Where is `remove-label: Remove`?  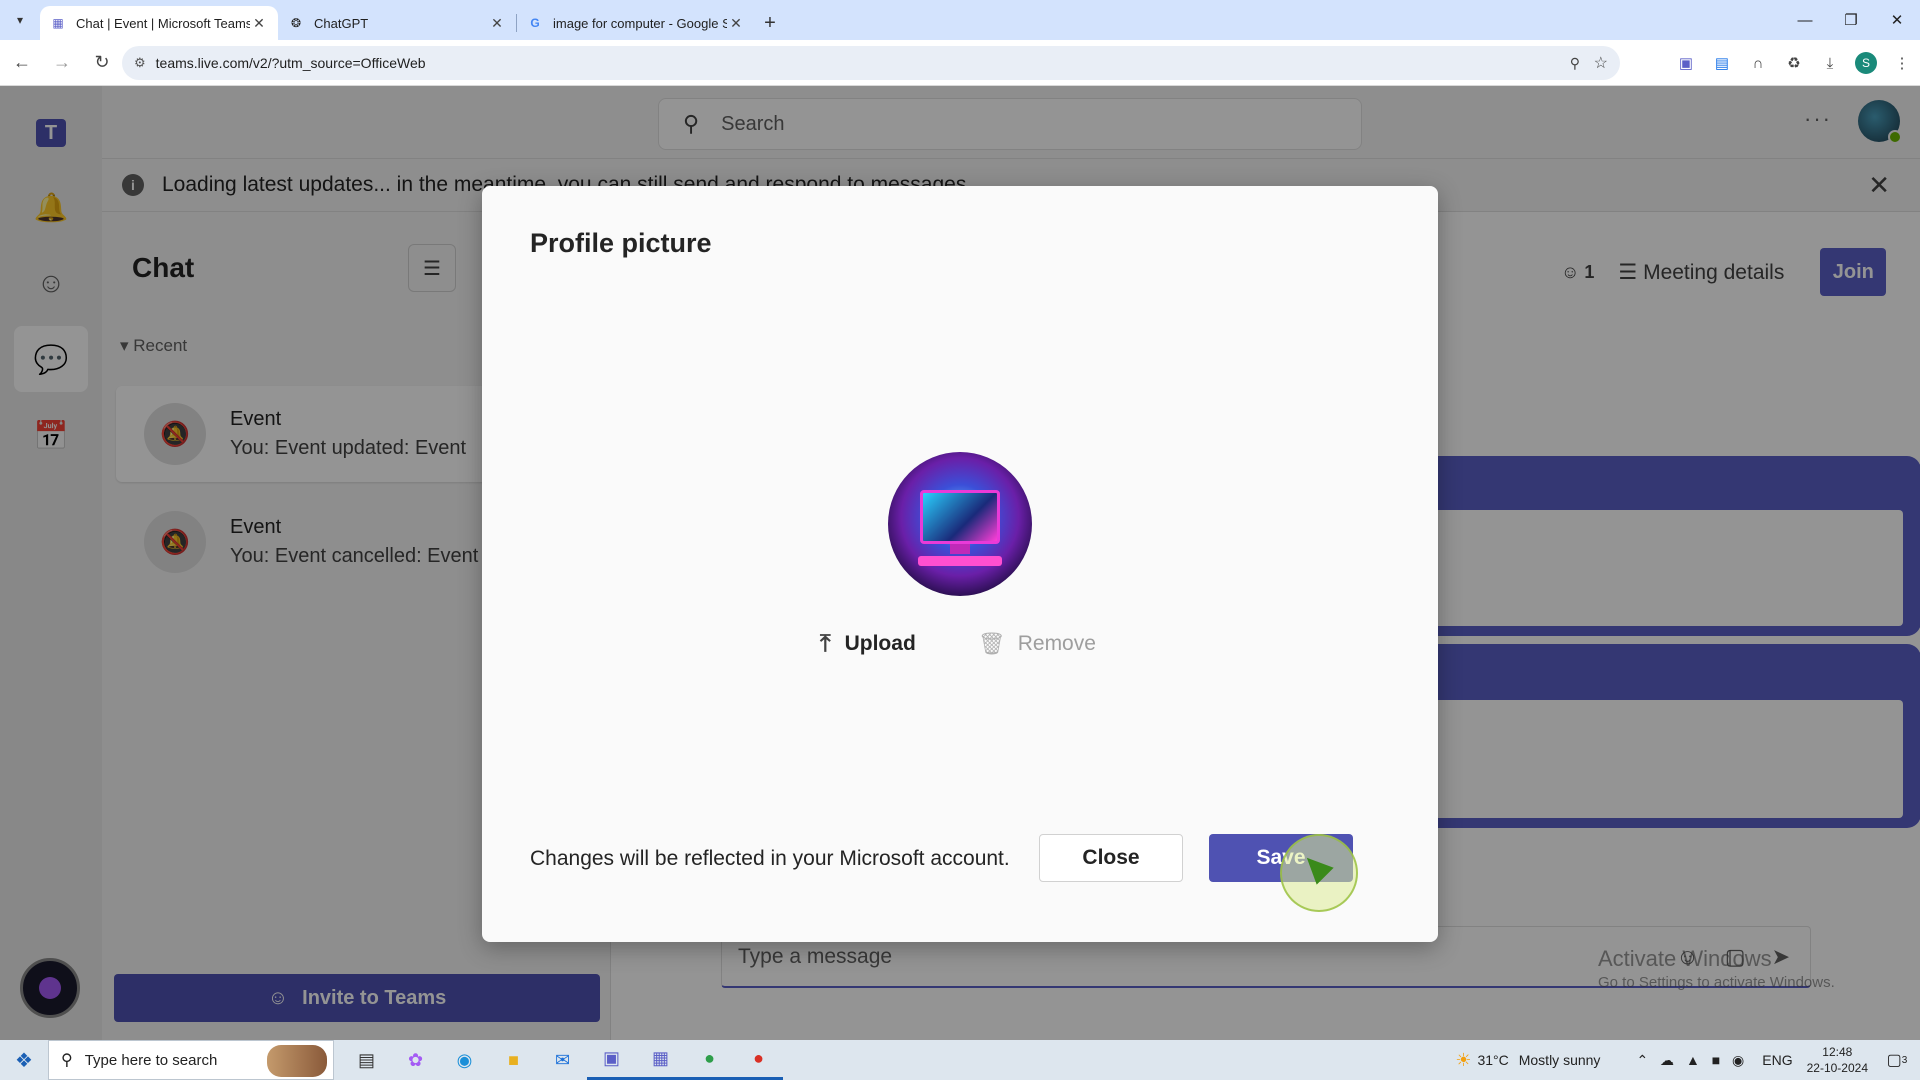 remove-label: Remove is located at coordinates (1056, 643).